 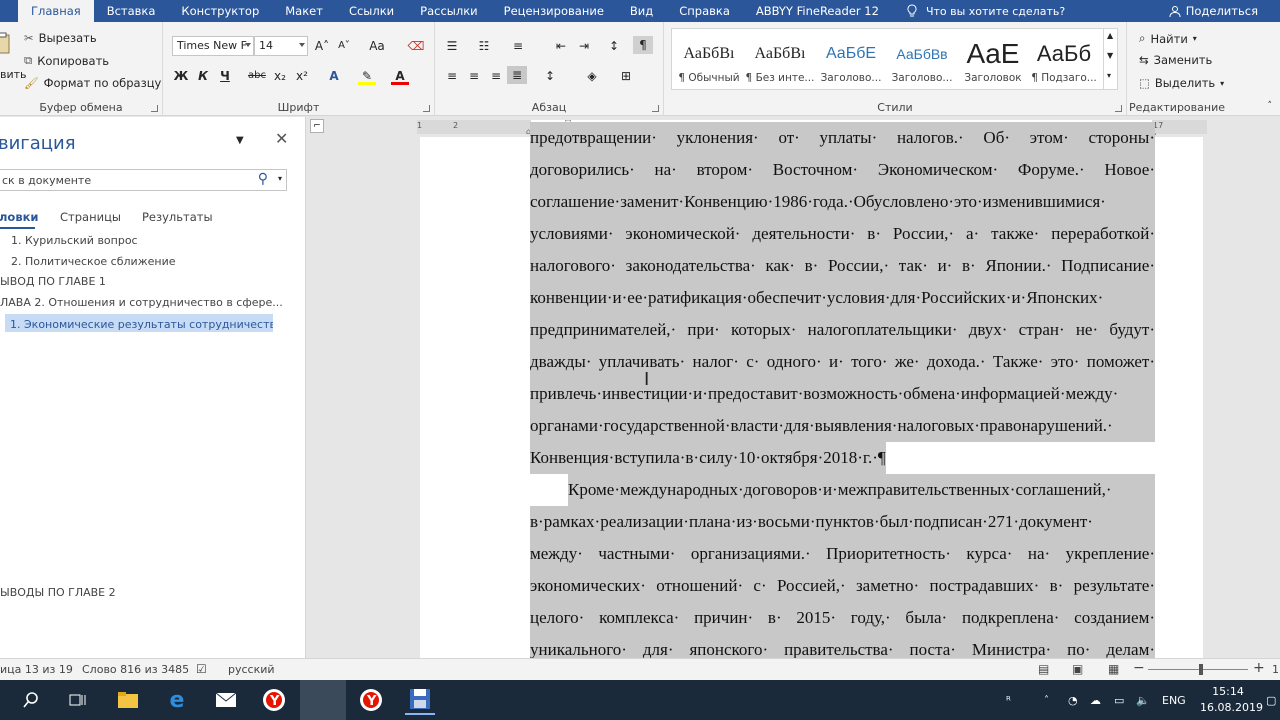 What do you see at coordinates (225, 76) in the screenshot?
I see `underline-button: Ч` at bounding box center [225, 76].